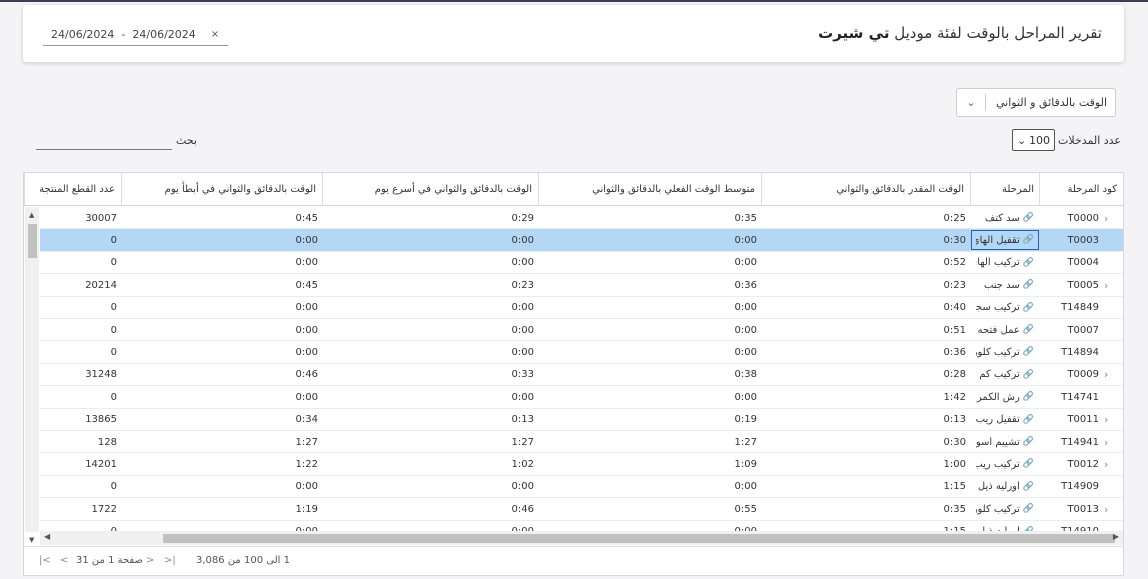  What do you see at coordinates (581, 352) in the screenshot?
I see `table-row: T14894 🔗تركيب كلوريت 0:36 0:00 0:00 0:00 0` at bounding box center [581, 352].